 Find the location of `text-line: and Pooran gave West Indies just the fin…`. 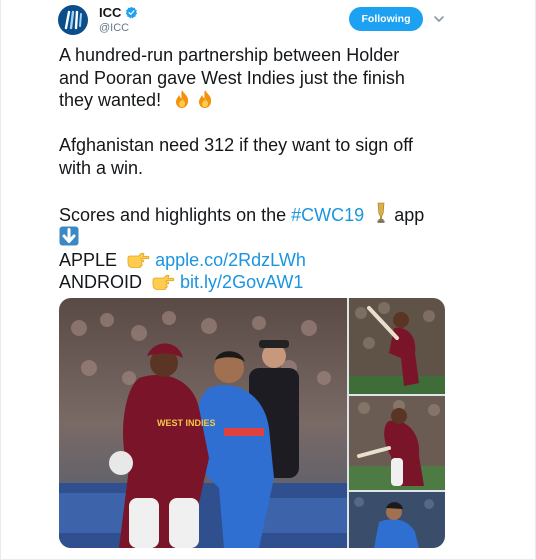

text-line: and Pooran gave West Indies just the fin… is located at coordinates (232, 77).